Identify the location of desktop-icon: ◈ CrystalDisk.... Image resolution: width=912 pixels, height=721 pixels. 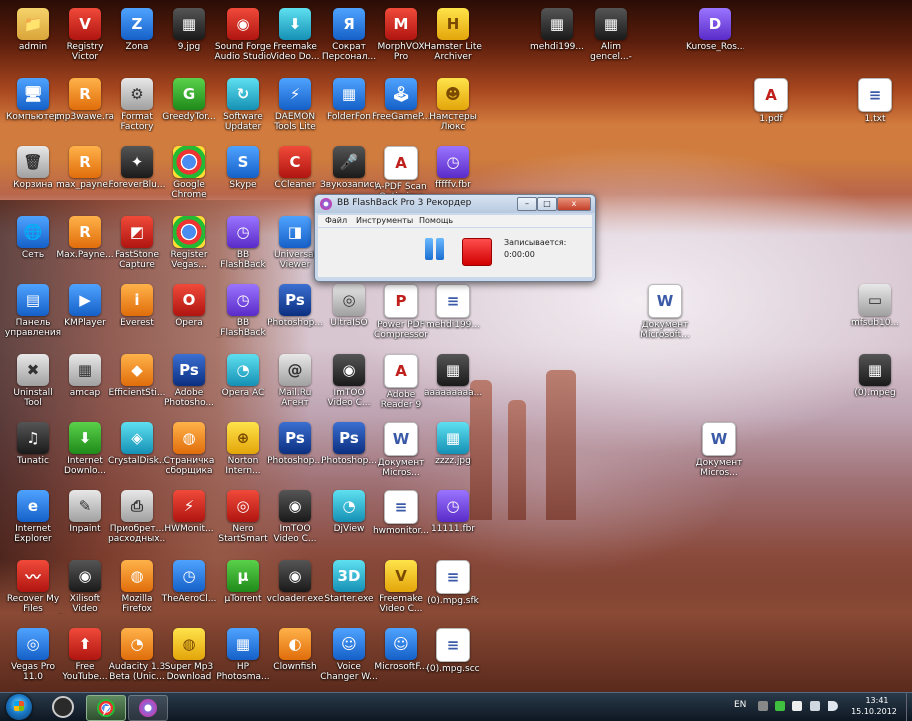
(137, 452).